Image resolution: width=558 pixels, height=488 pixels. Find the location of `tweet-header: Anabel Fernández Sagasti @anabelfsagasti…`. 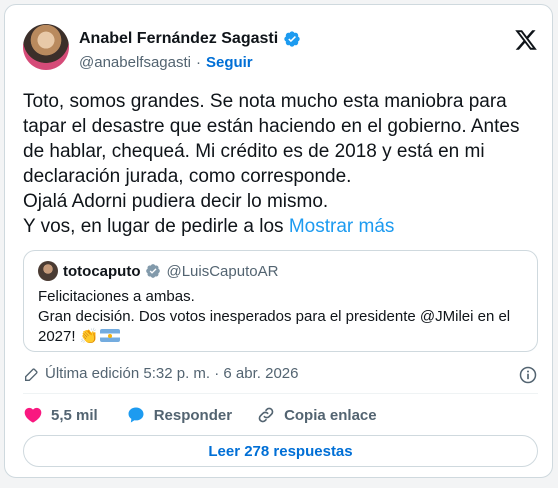

tweet-header: Anabel Fernández Sagasti @anabelfsagasti… is located at coordinates (280, 48).